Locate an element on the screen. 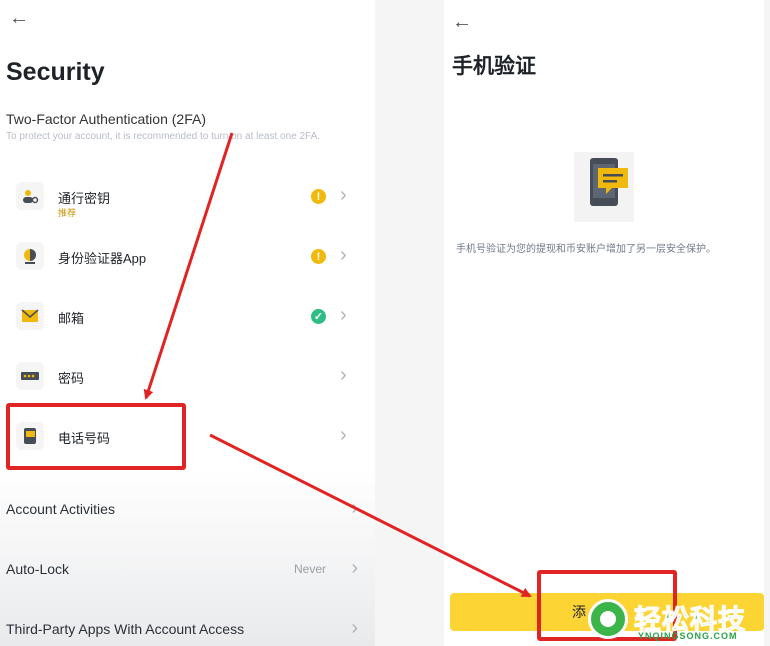 Image resolution: width=770 pixels, height=646 pixels. security-item-authenticator: 身份验证器App ! › is located at coordinates (187, 258).